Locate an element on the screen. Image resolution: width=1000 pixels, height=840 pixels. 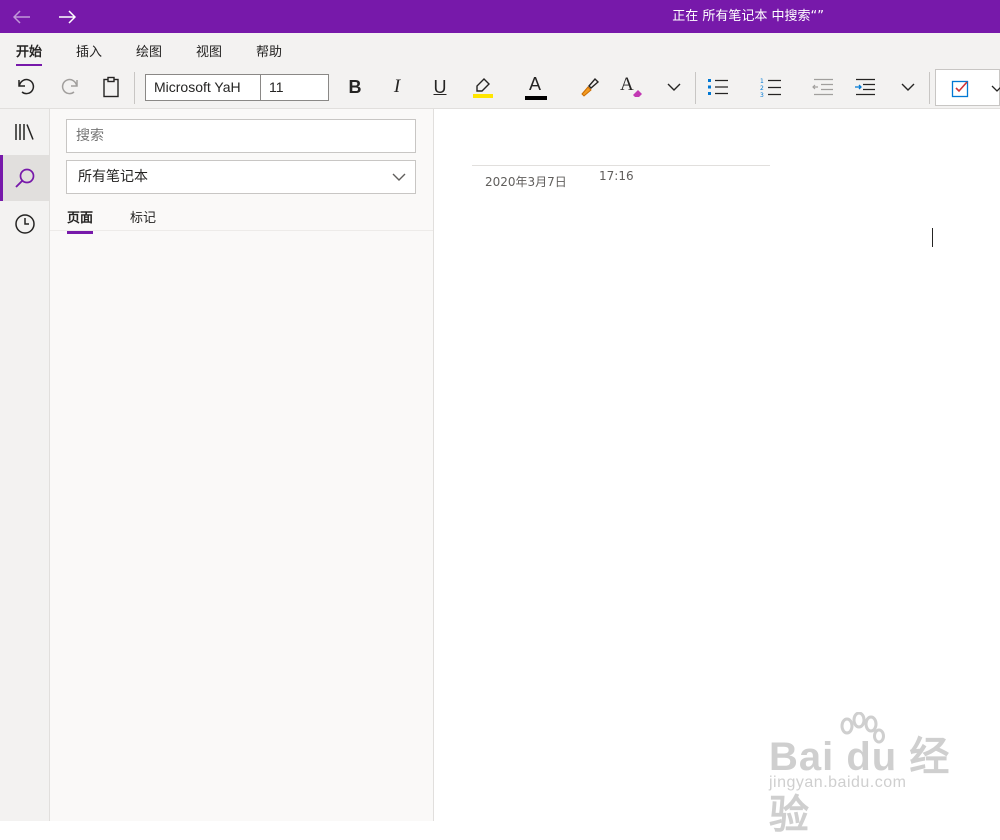
svg-text: 3 is located at coordinates (762, 94).